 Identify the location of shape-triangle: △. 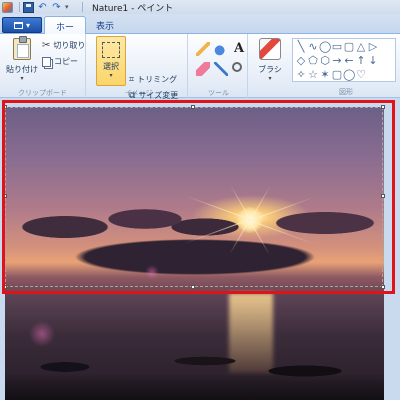
(361, 47).